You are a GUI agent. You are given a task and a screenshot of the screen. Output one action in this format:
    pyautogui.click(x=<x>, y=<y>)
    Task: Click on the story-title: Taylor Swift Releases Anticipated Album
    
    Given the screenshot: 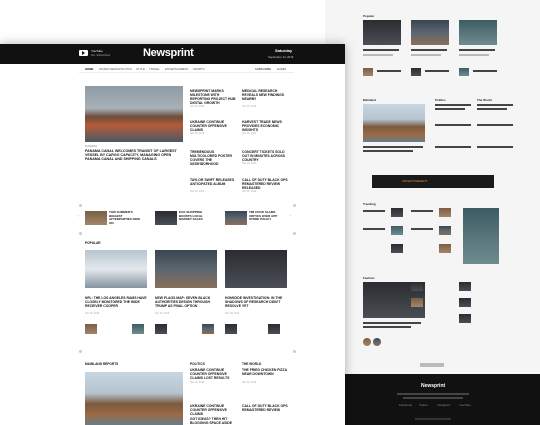 What is the action you would take?
    pyautogui.click(x=213, y=182)
    